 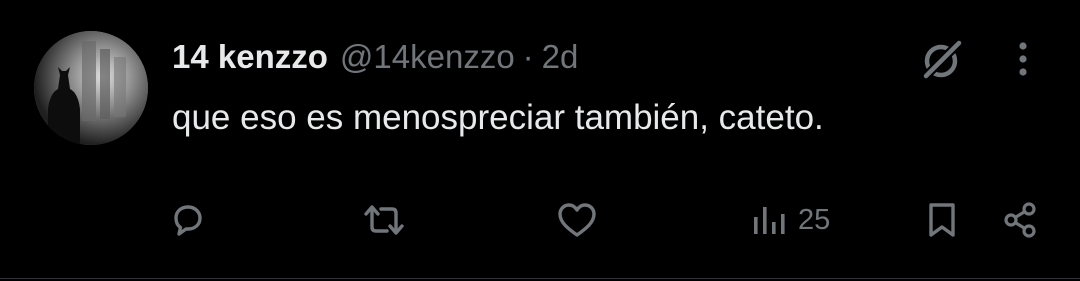 I want to click on more-vertical-icon, so click(x=1023, y=59).